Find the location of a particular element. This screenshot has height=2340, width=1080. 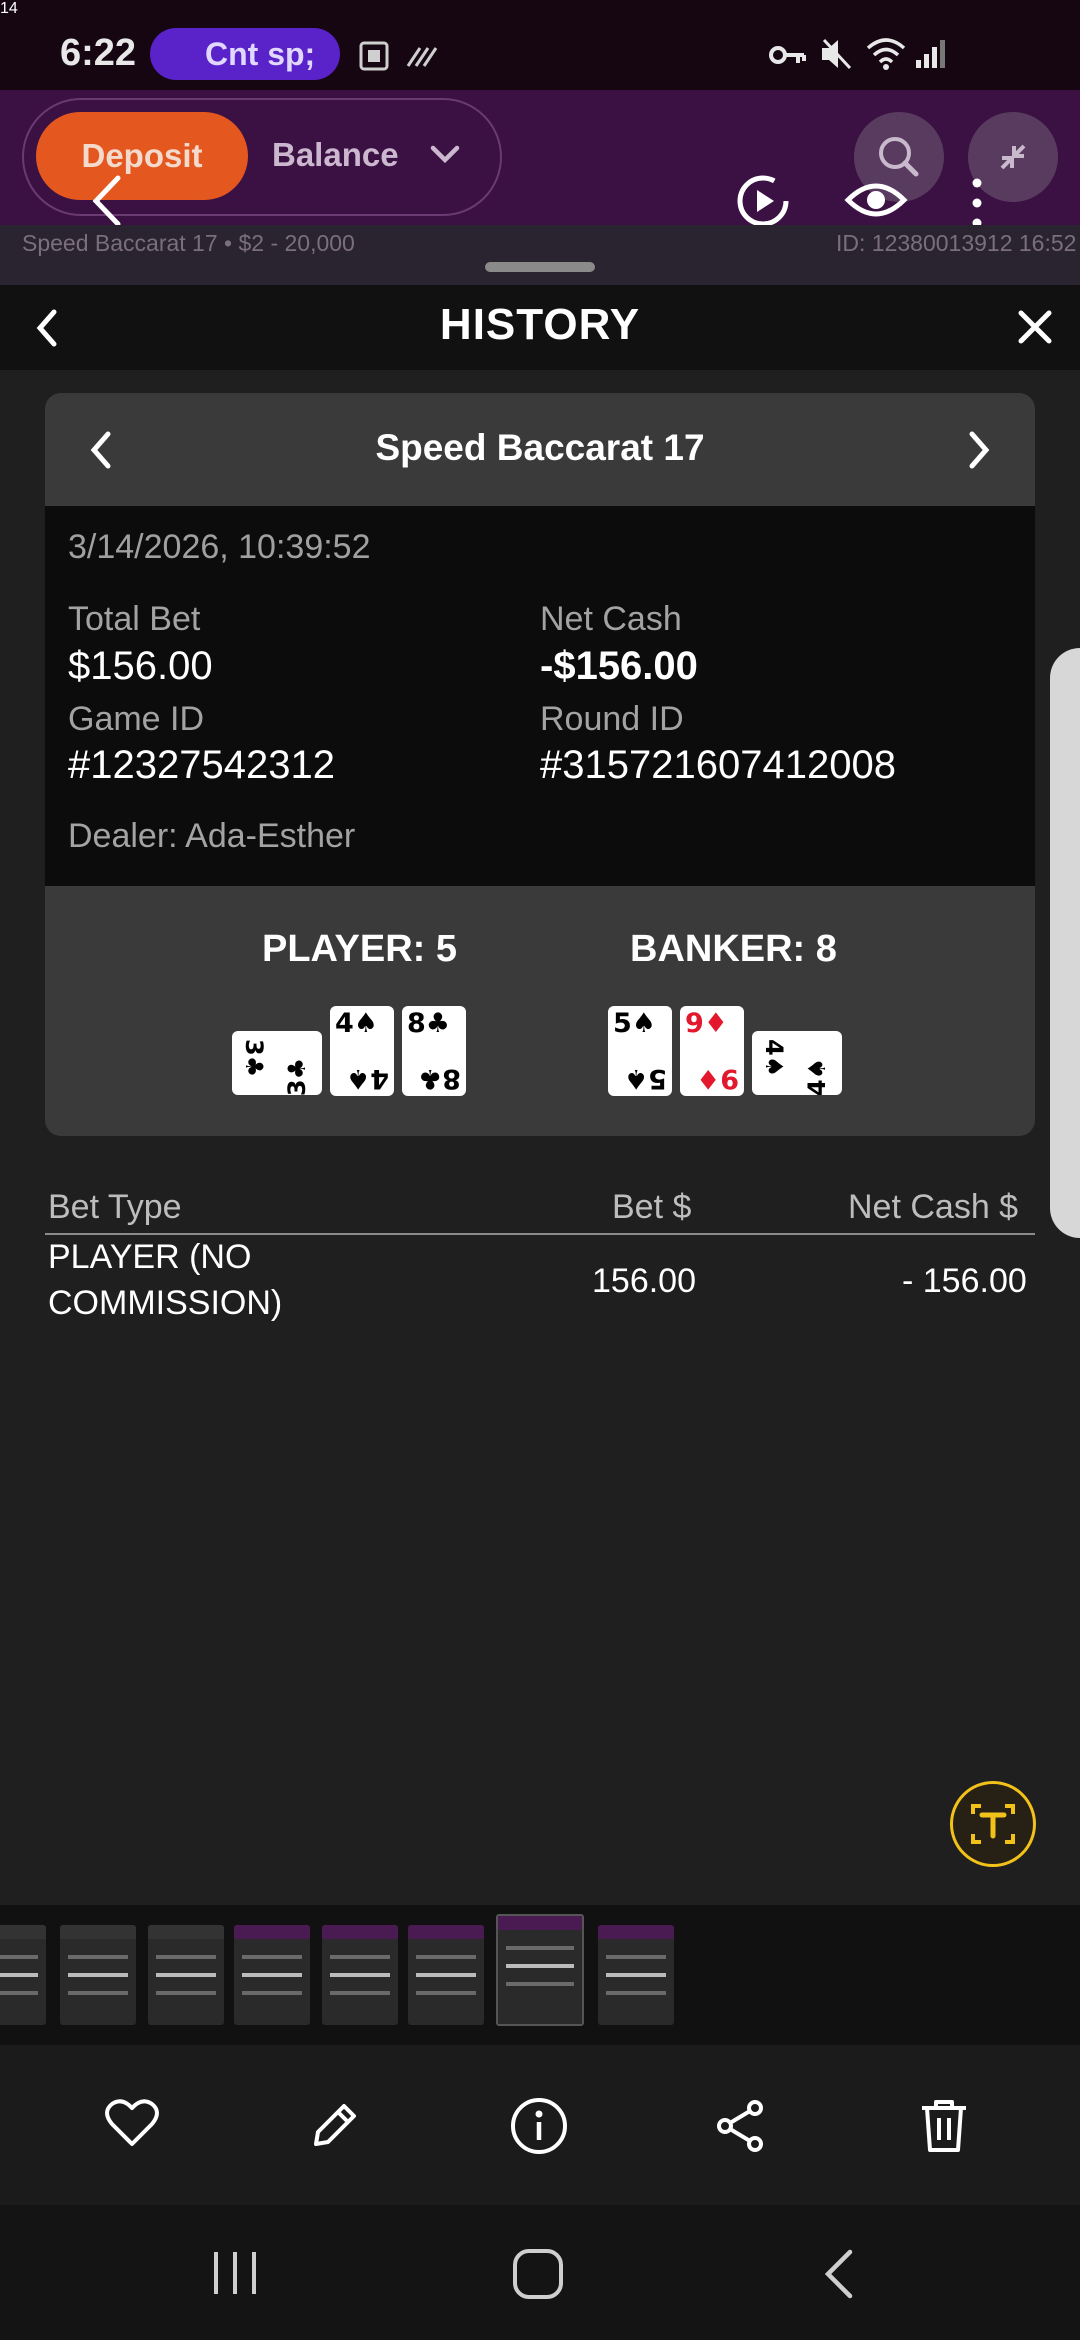

game-id-label: Game ID is located at coordinates (136, 719).